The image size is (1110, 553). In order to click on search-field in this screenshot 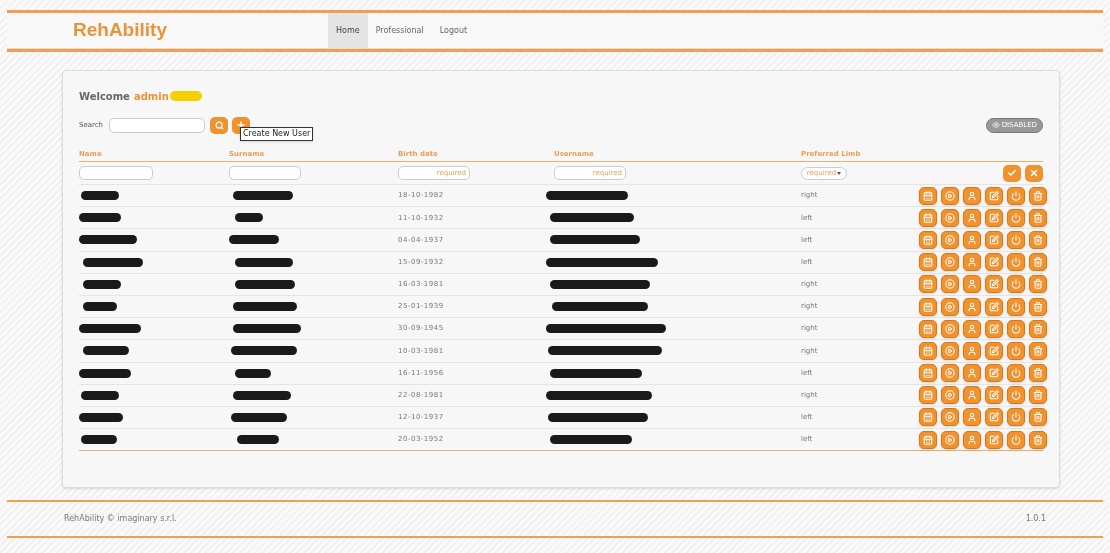, I will do `click(157, 125)`.